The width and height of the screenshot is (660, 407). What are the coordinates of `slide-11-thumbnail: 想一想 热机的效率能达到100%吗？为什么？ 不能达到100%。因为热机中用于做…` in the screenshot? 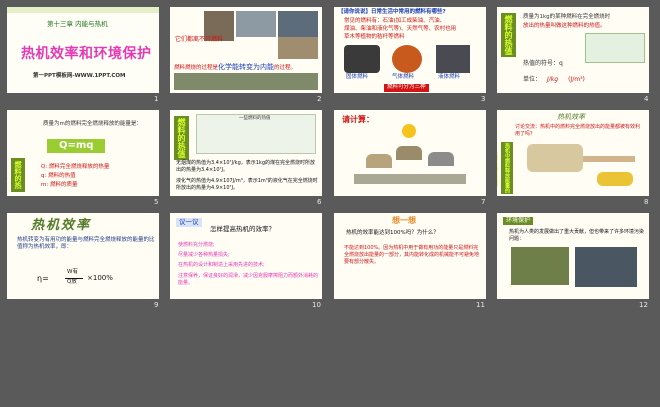 It's located at (410, 256).